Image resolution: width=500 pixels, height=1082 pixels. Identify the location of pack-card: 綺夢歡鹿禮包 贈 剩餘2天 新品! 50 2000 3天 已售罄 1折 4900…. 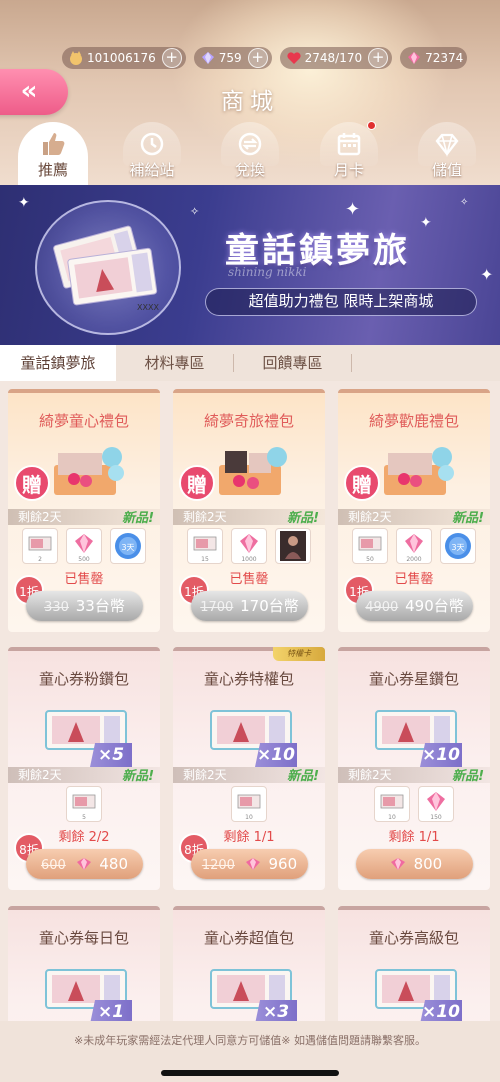
(414, 510).